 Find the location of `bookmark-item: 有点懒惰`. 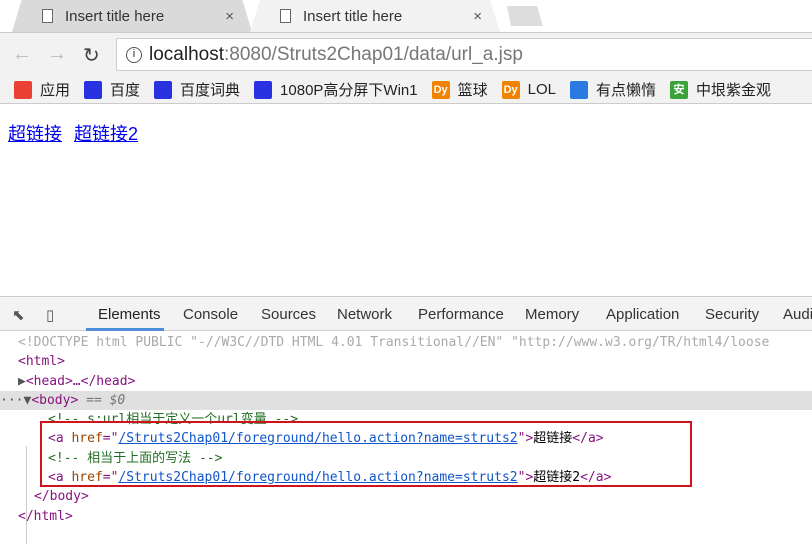

bookmark-item: 有点懒惰 is located at coordinates (612, 89).